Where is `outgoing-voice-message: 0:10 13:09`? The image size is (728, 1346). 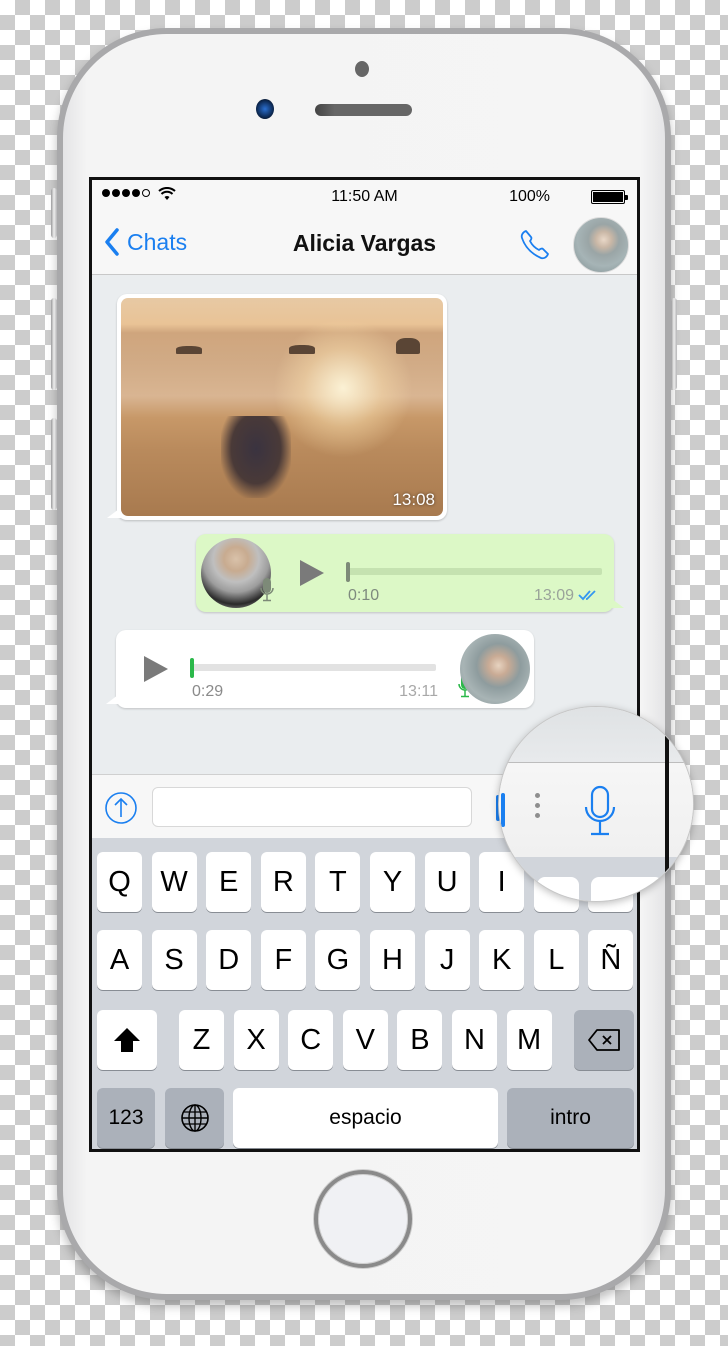
outgoing-voice-message: 0:10 13:09 is located at coordinates (405, 573).